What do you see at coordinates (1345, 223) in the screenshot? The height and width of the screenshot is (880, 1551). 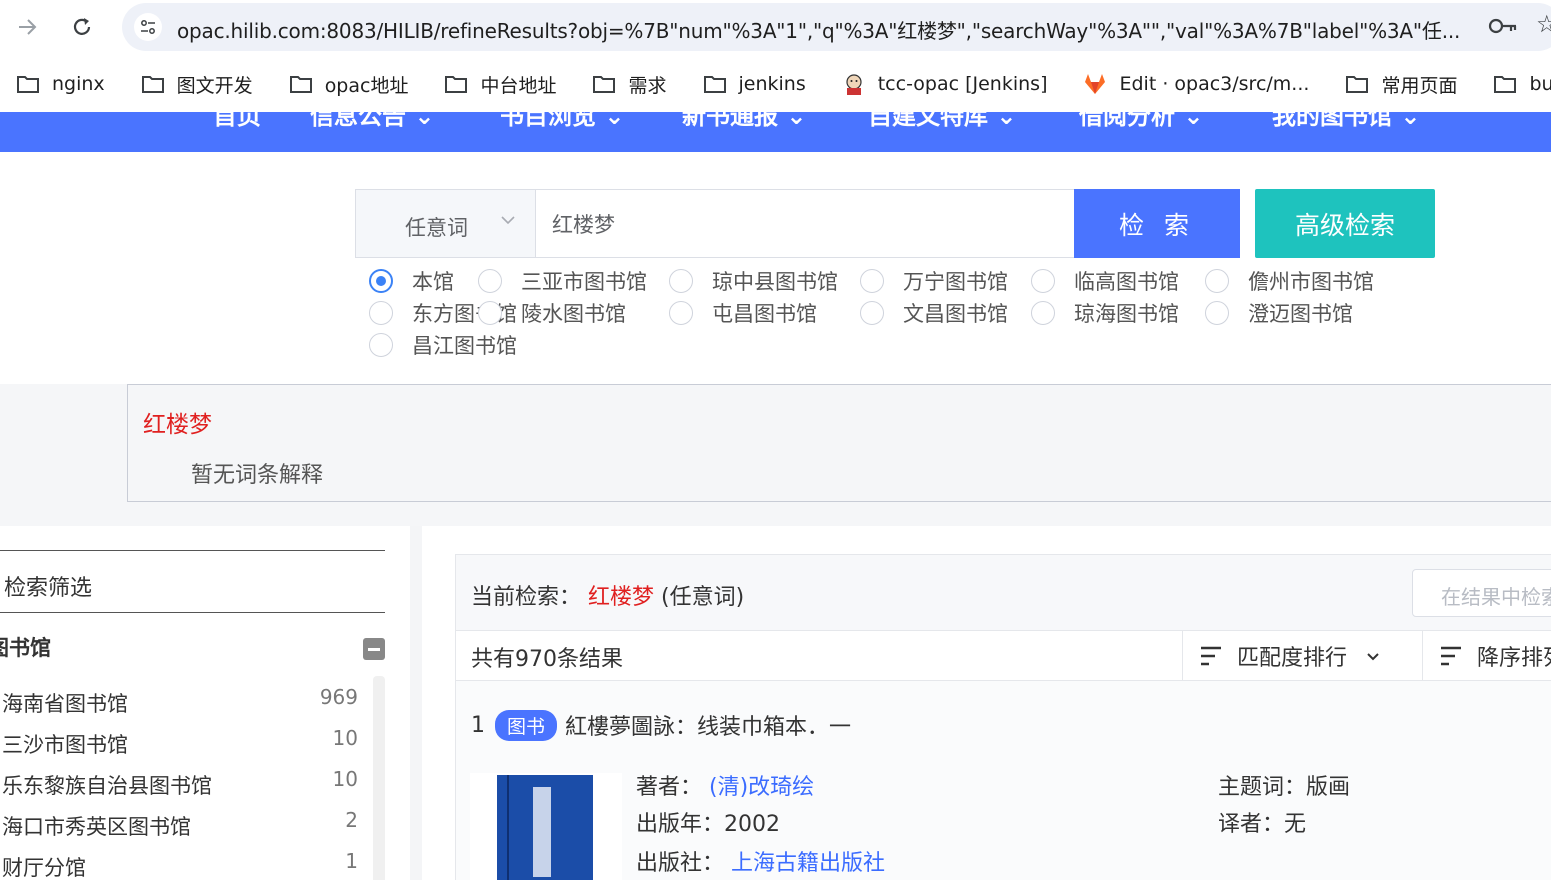 I see `advanced-search-button: 高级检索` at bounding box center [1345, 223].